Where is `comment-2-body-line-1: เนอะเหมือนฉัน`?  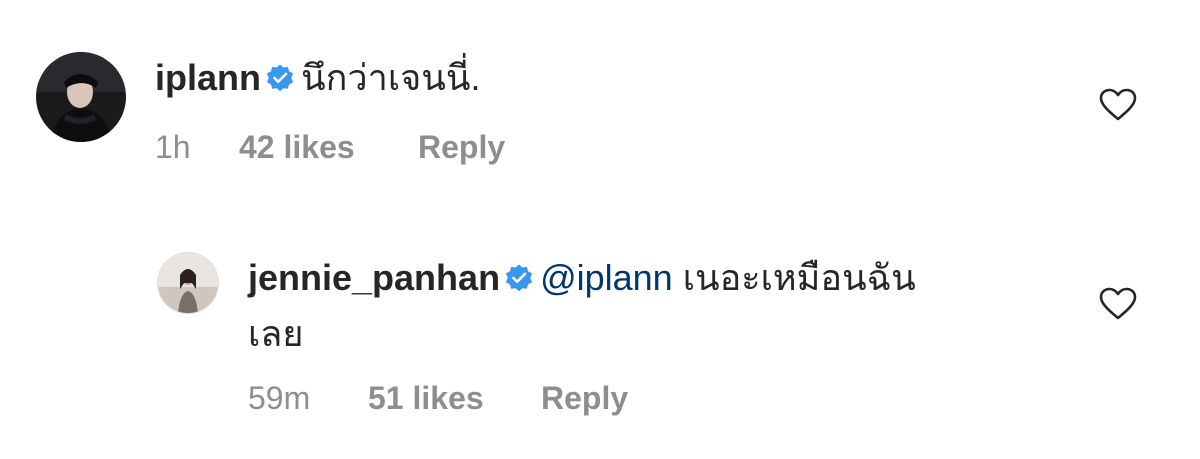
comment-2-body-line-1: เนอะเหมือนฉัน is located at coordinates (799, 277).